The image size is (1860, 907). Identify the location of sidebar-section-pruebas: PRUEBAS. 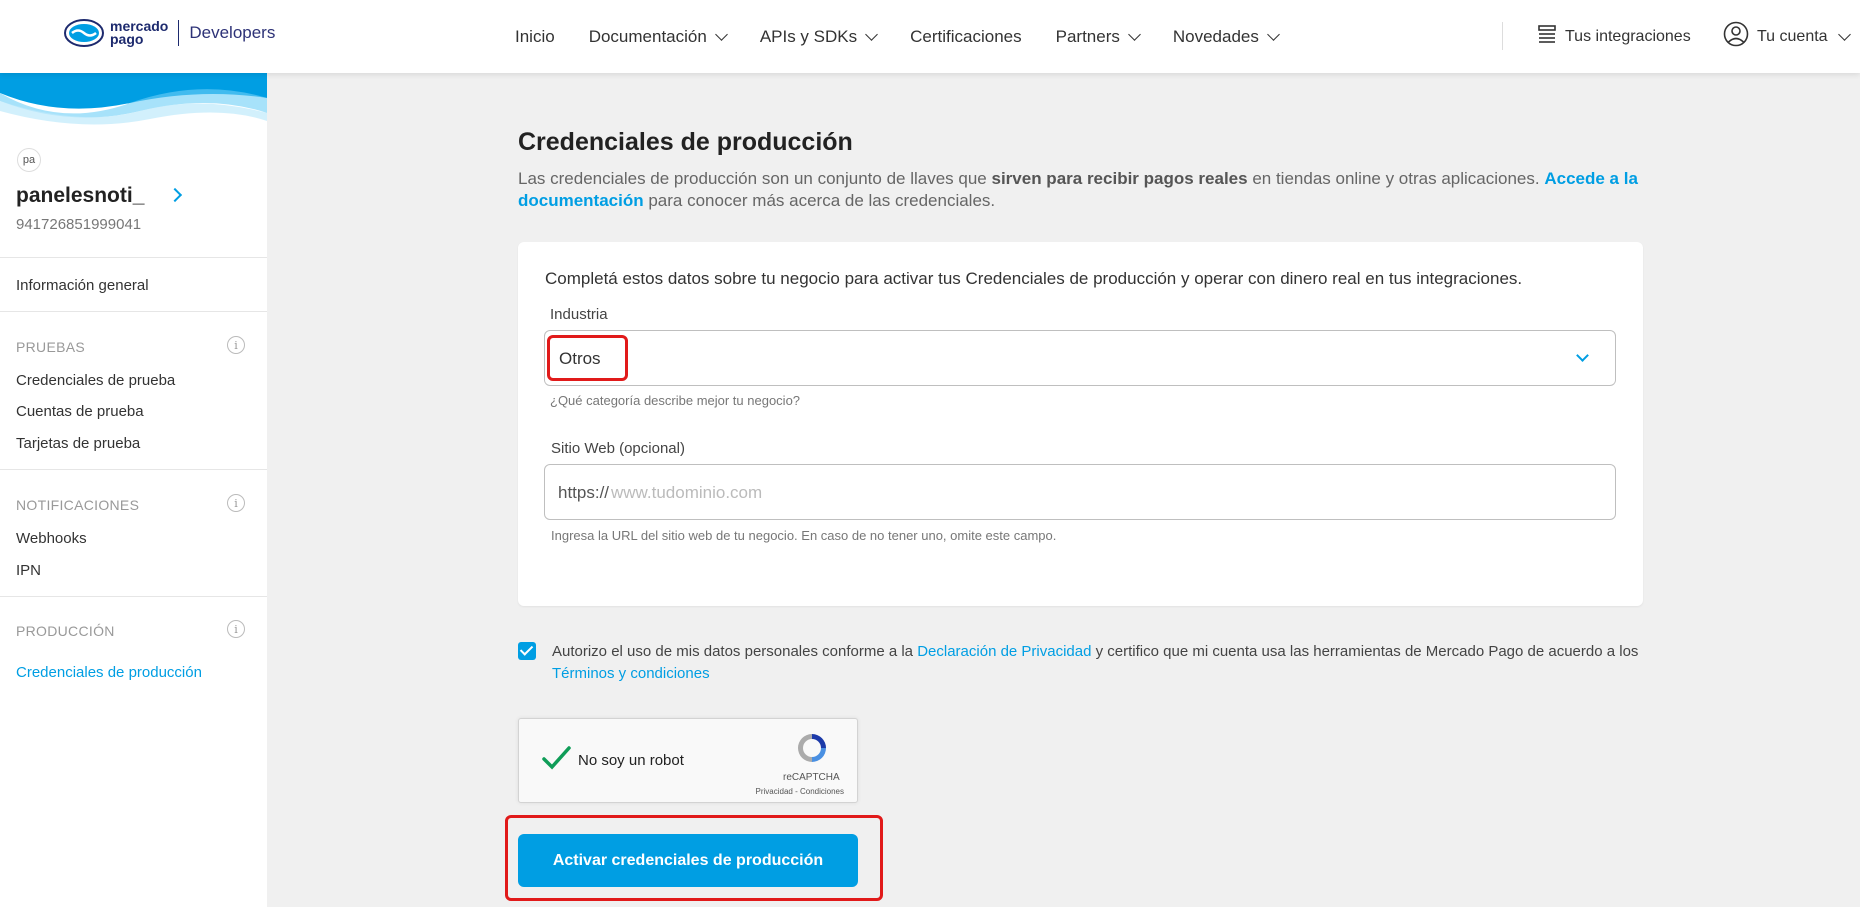
(51, 347).